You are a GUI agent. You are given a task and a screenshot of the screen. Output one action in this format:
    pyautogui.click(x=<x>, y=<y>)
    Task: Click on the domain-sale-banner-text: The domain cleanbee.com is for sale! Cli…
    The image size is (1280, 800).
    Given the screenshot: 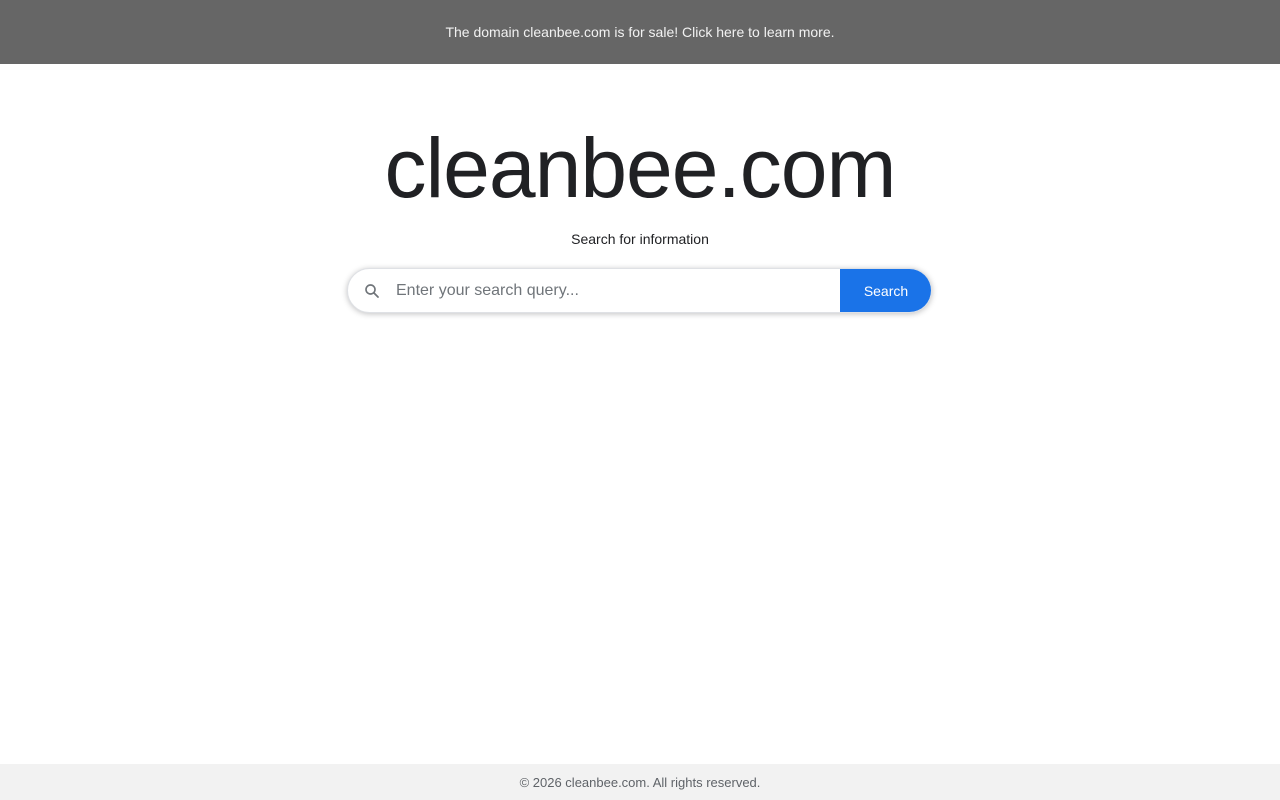 What is the action you would take?
    pyautogui.click(x=639, y=32)
    